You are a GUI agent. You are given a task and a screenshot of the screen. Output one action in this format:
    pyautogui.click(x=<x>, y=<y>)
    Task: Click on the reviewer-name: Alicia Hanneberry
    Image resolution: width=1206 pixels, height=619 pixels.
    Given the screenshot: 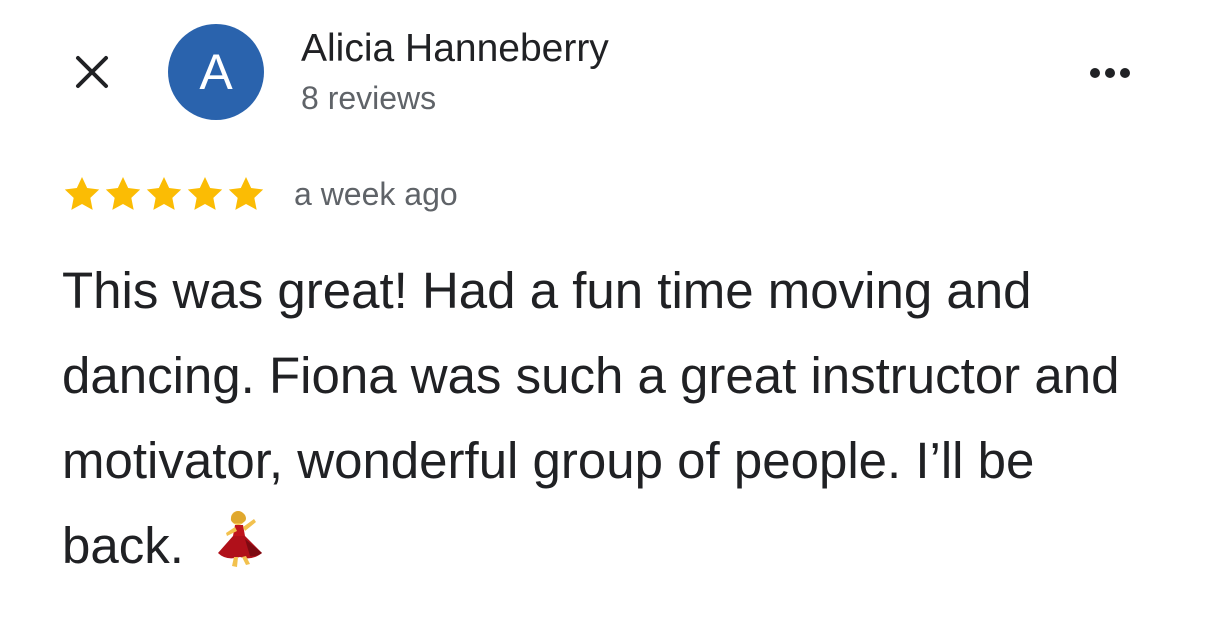 What is the action you would take?
    pyautogui.click(x=455, y=49)
    